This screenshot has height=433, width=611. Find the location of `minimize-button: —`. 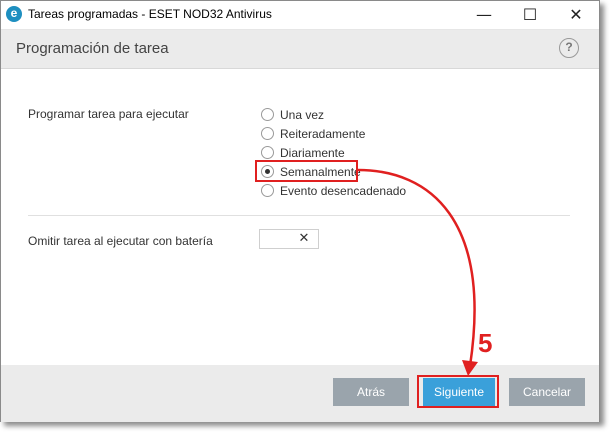

minimize-button: — is located at coordinates (484, 15).